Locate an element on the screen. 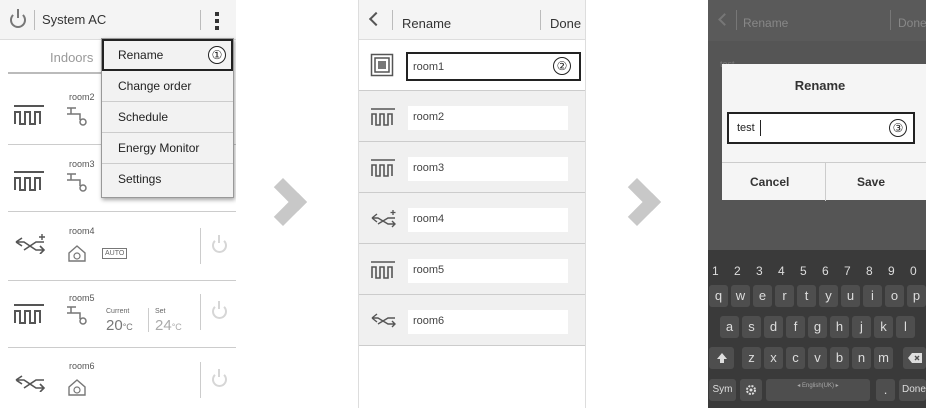  key-z: z is located at coordinates (751, 358).